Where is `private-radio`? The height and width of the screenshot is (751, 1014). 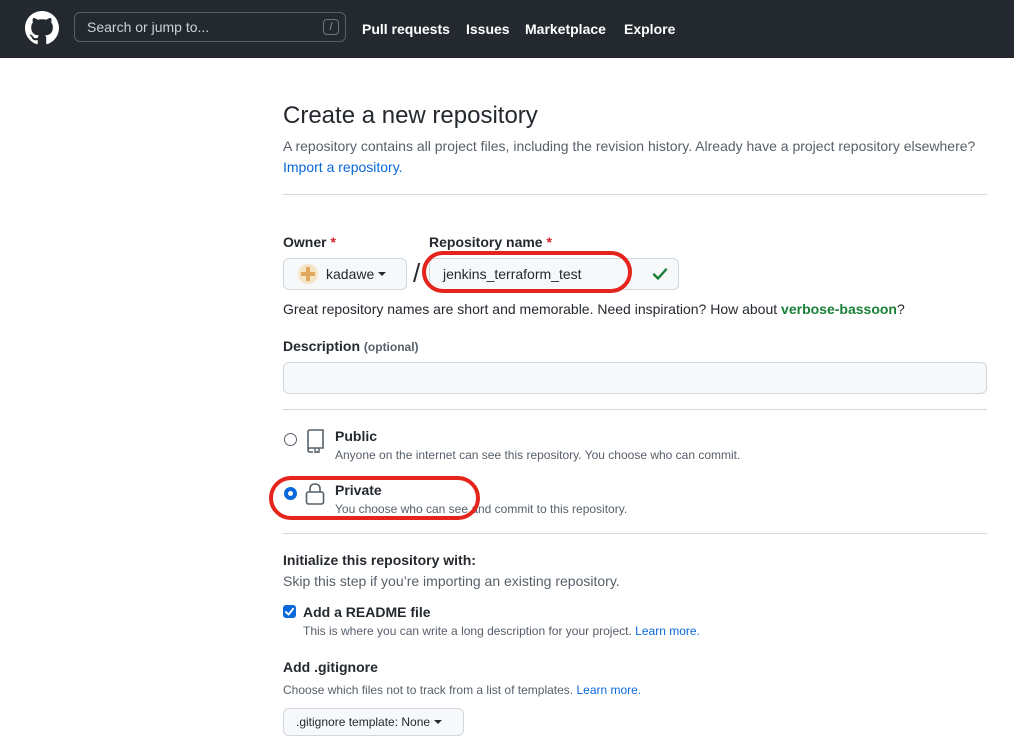
private-radio is located at coordinates (290, 493).